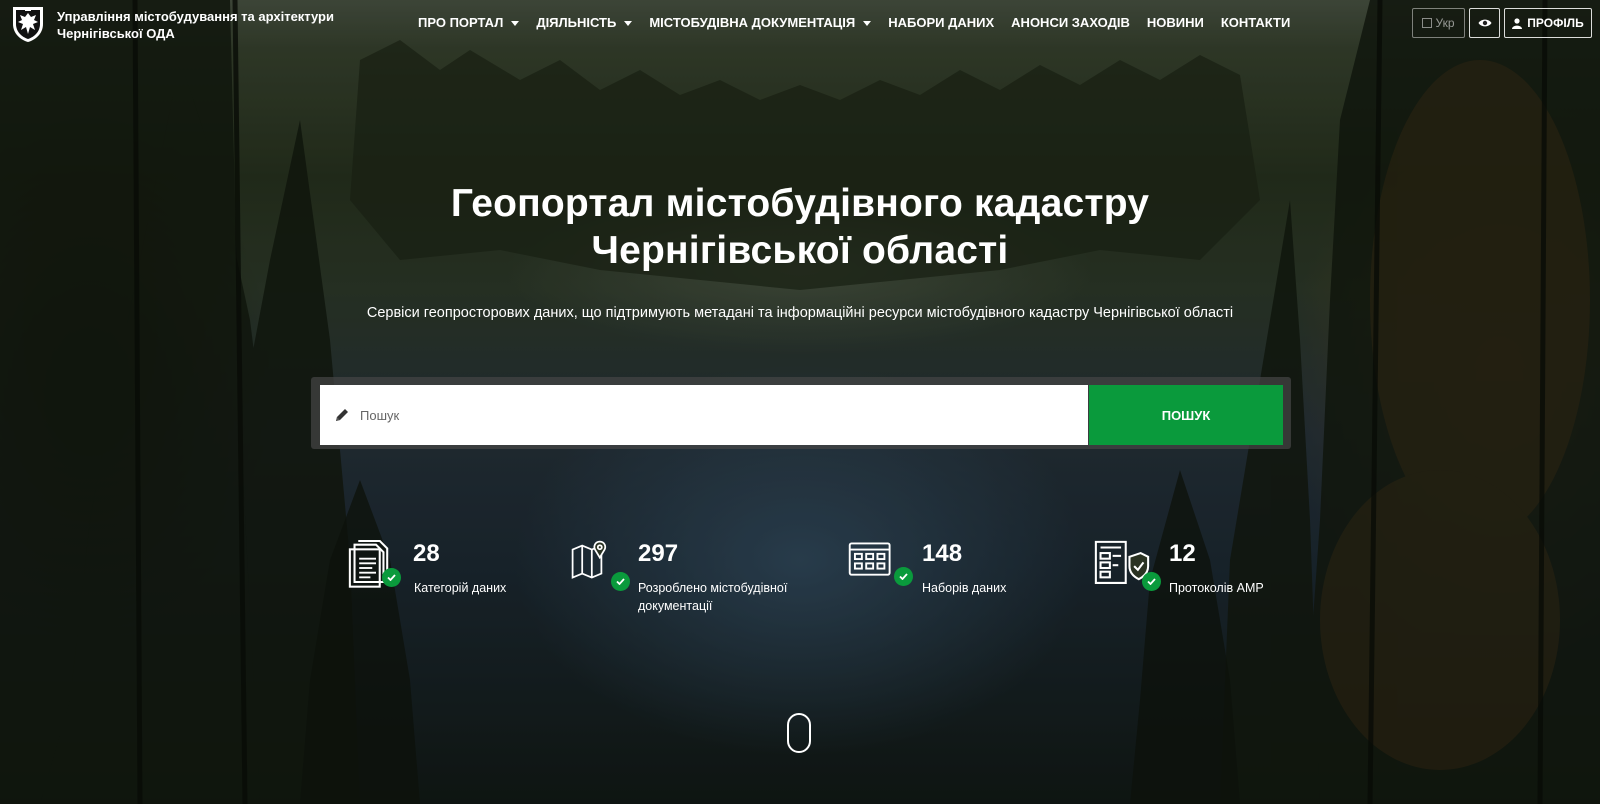  I want to click on stat-label-line-1: Протоколів АМР, so click(1216, 588).